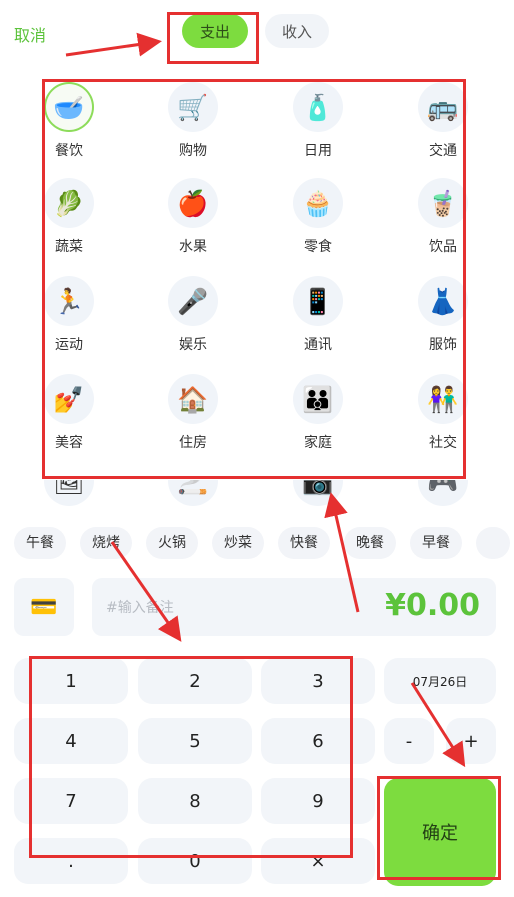  I want to click on shopping-cart-icon: 🛒, so click(193, 107).